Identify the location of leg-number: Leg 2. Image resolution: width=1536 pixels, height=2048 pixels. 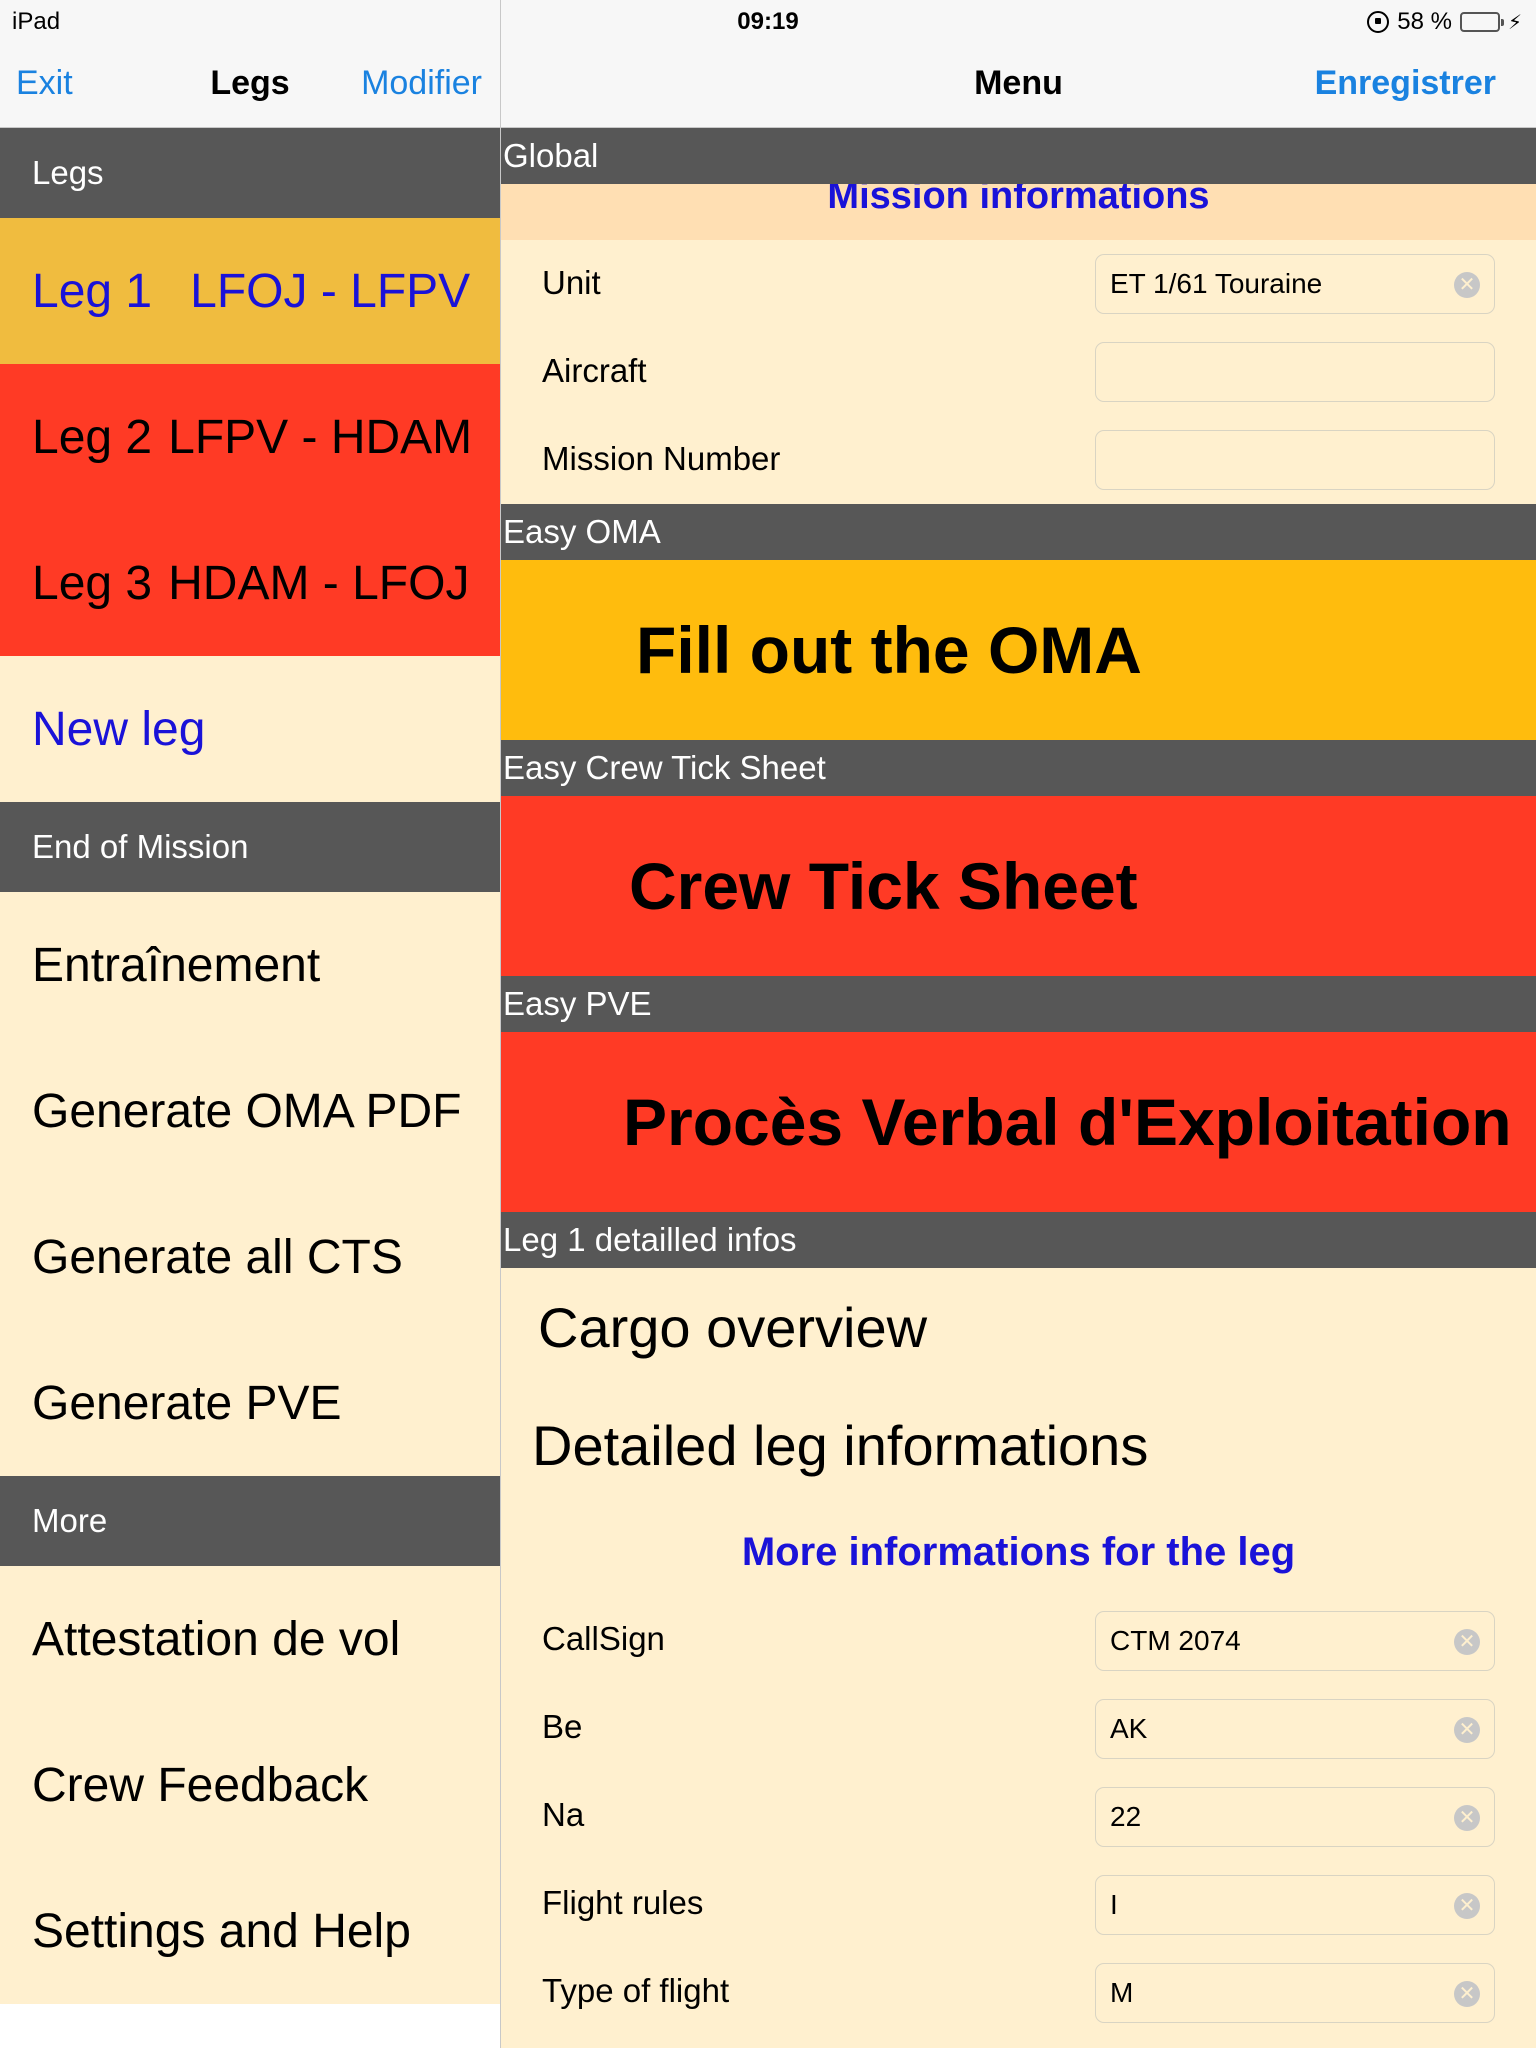
(92, 437).